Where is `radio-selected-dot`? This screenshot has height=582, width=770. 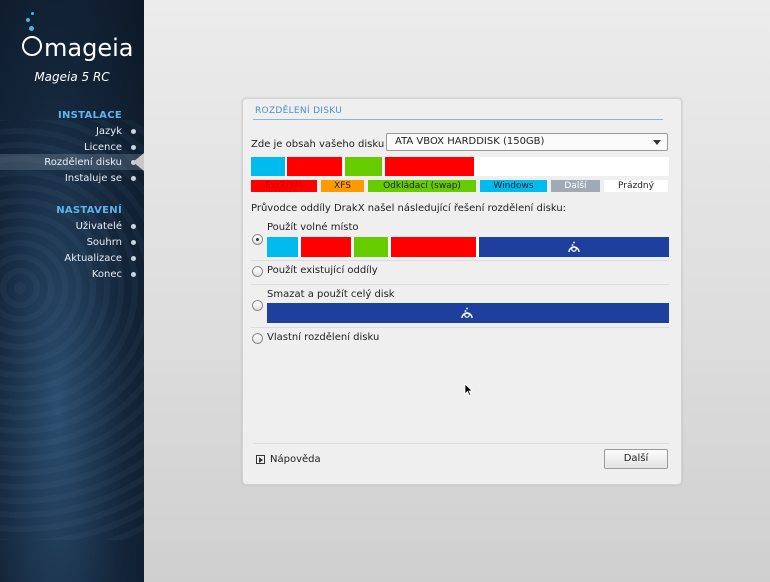
radio-selected-dot is located at coordinates (257, 239).